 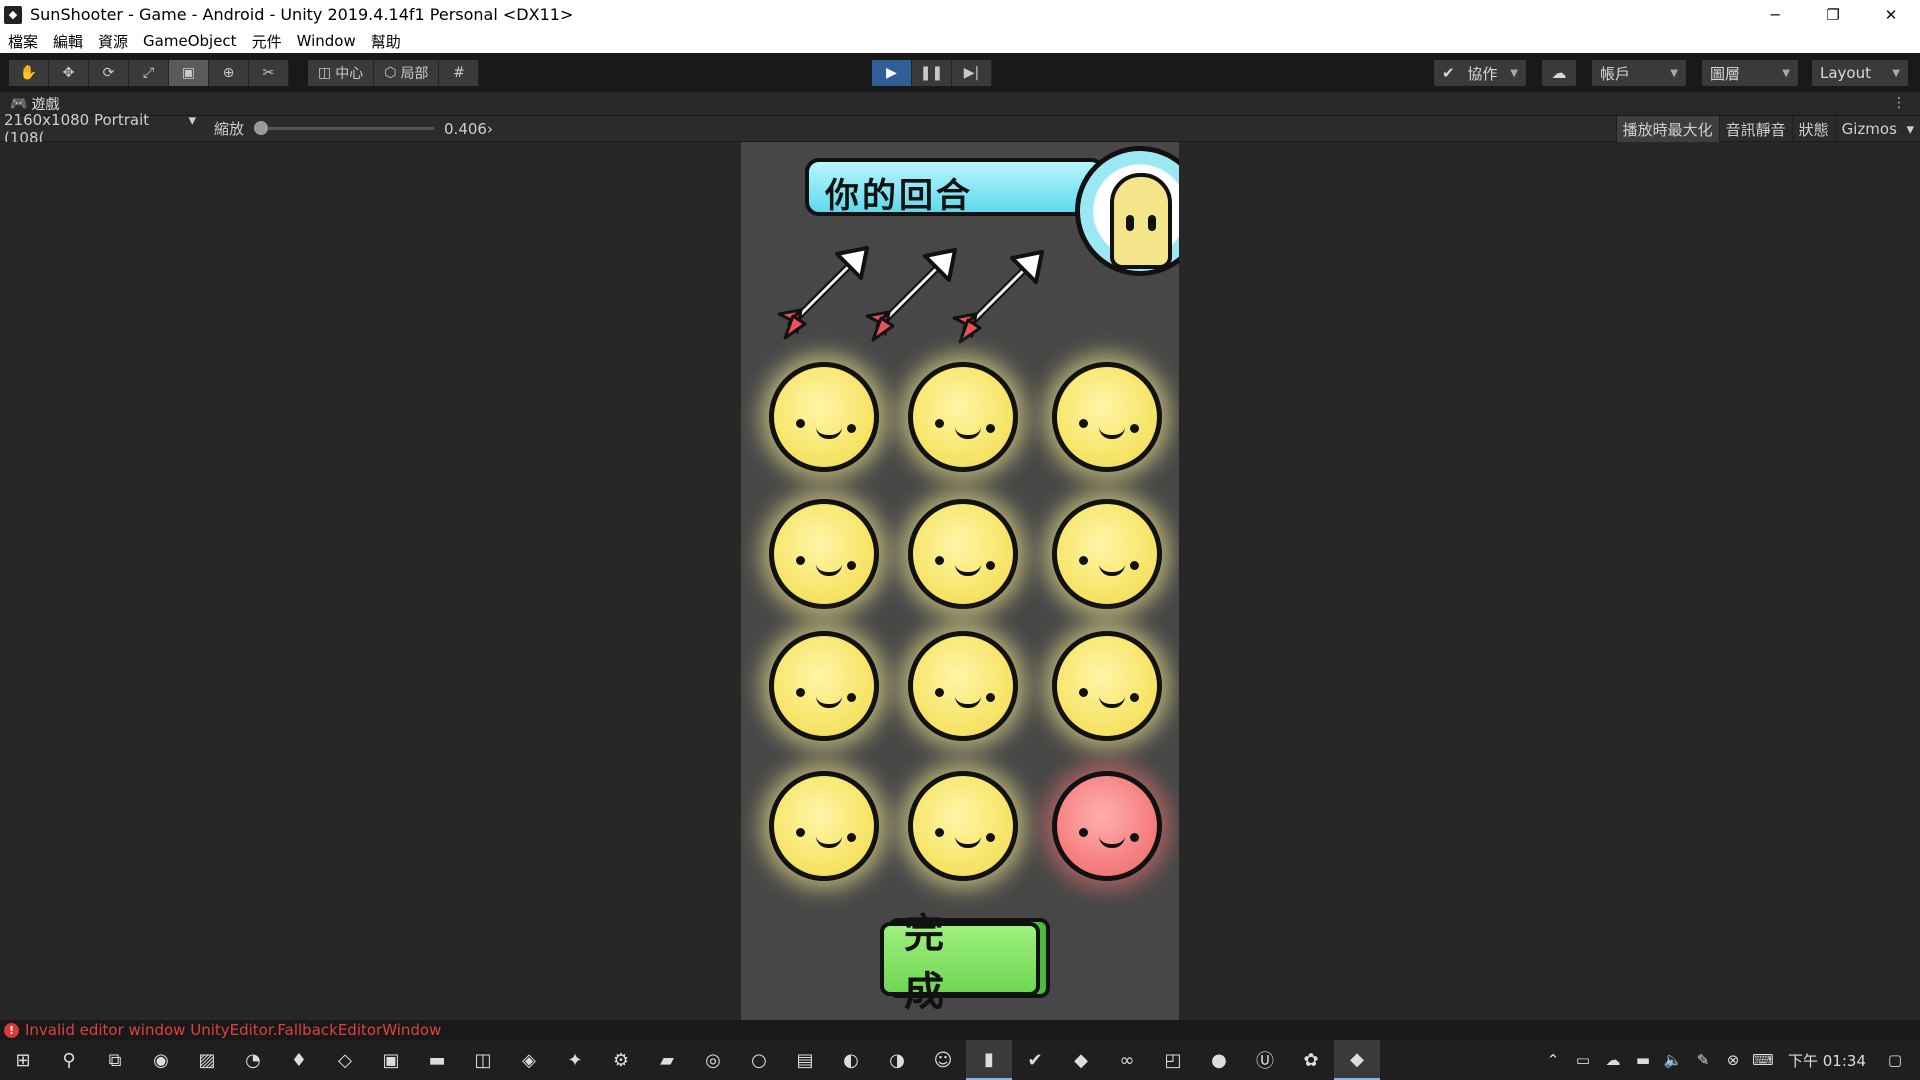 I want to click on pen-icon: ✎, so click(x=1703, y=1060).